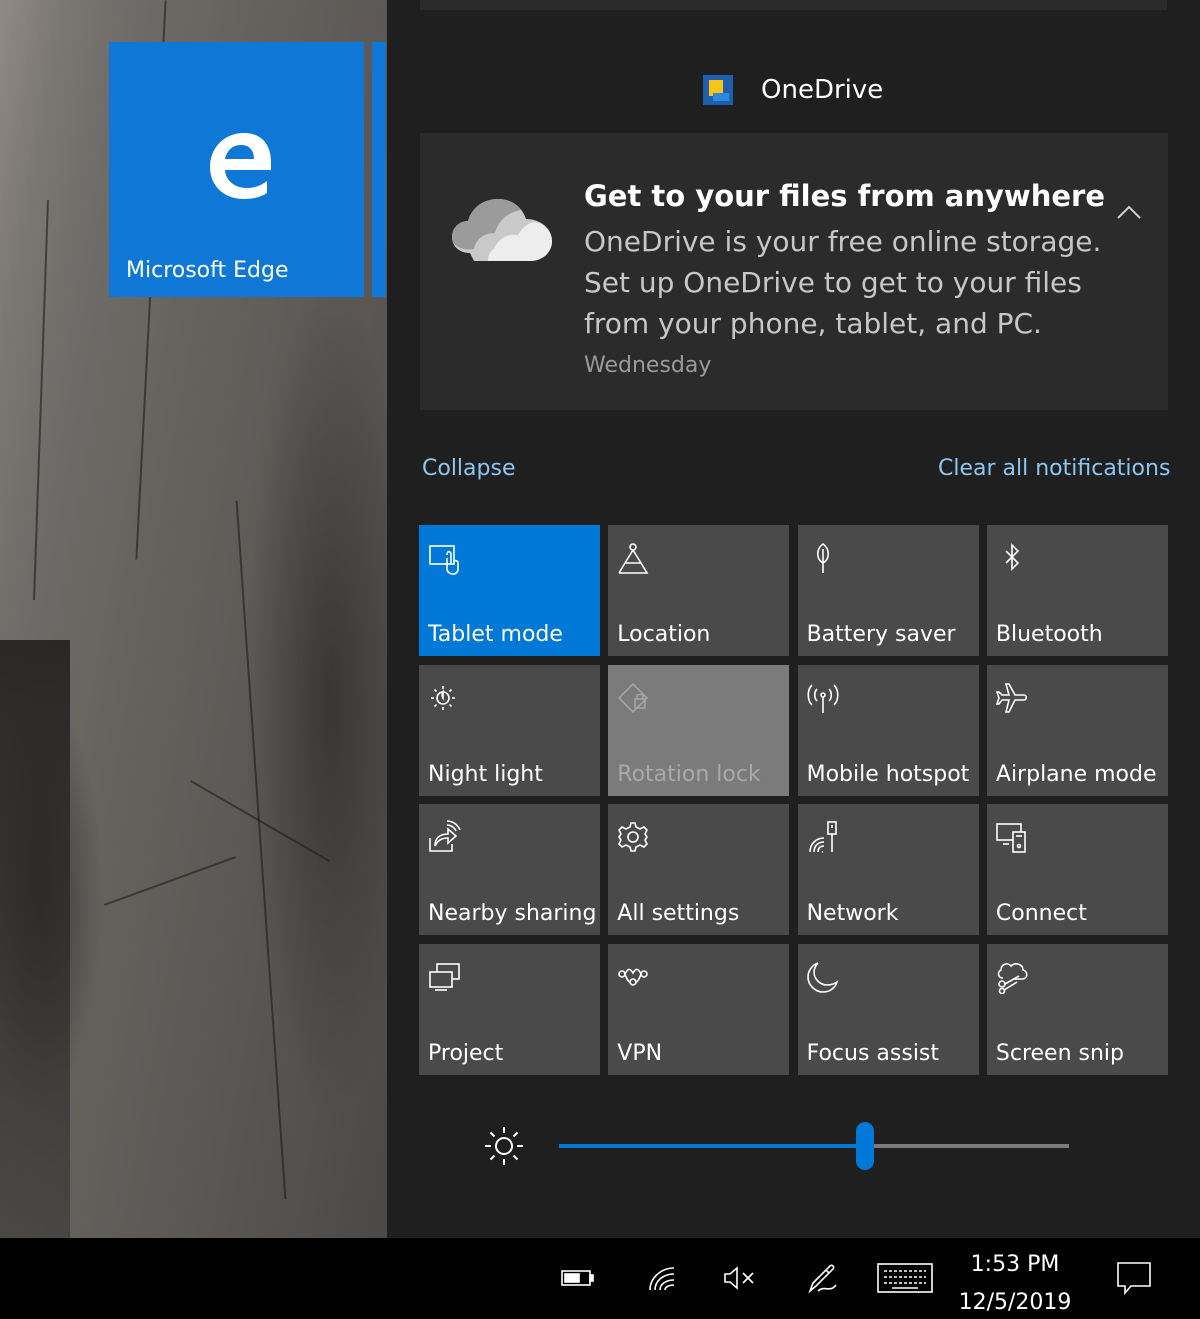  Describe the element at coordinates (509, 870) in the screenshot. I see `quick-action-nearby-sharing: Nearby sharing` at that location.